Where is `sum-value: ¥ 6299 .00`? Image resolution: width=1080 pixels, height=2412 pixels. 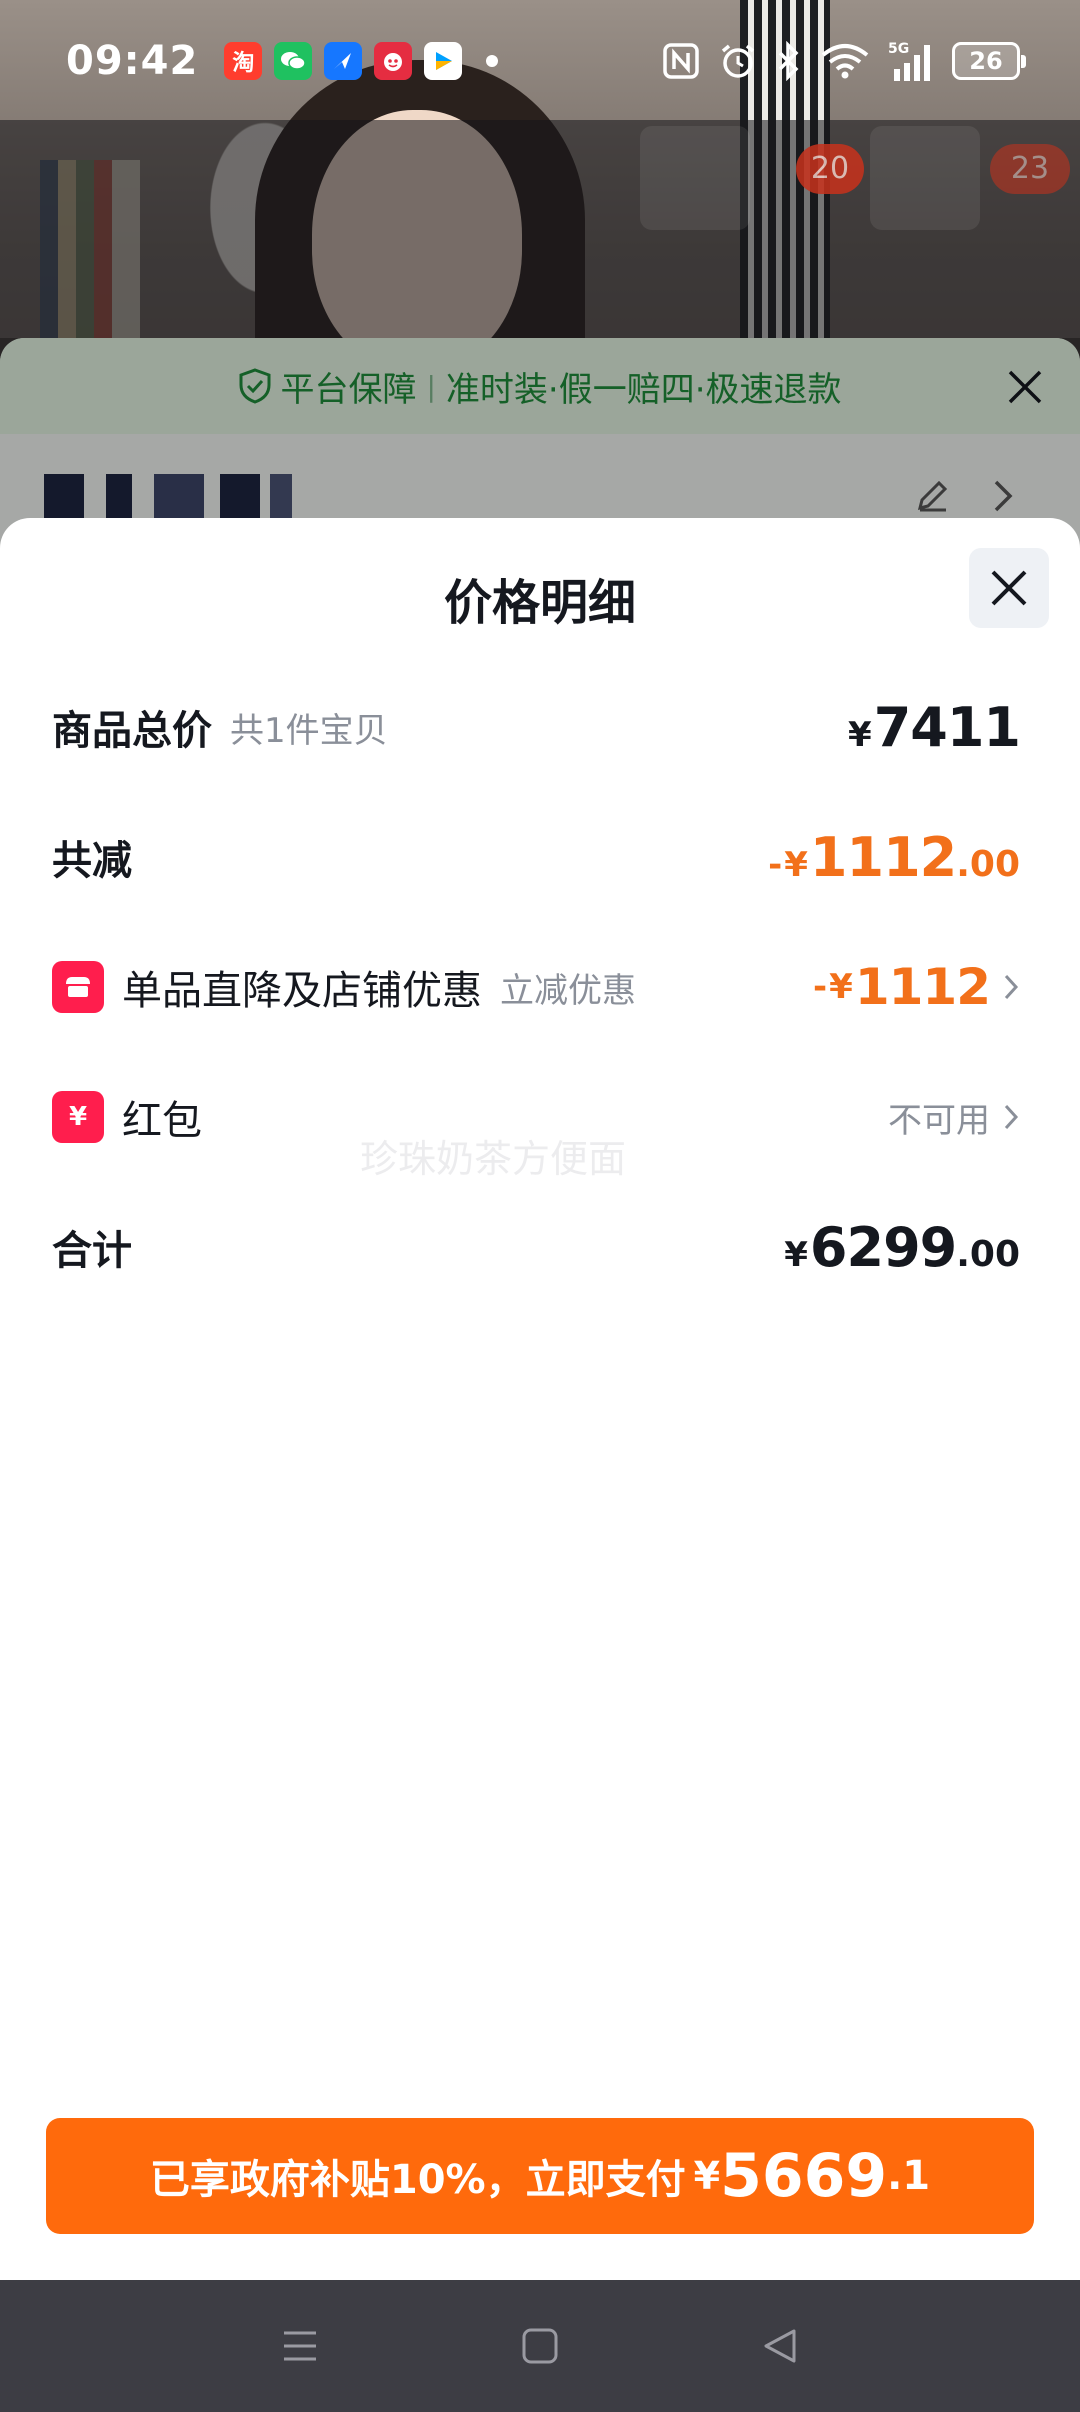 sum-value: ¥ 6299 .00 is located at coordinates (902, 1247).